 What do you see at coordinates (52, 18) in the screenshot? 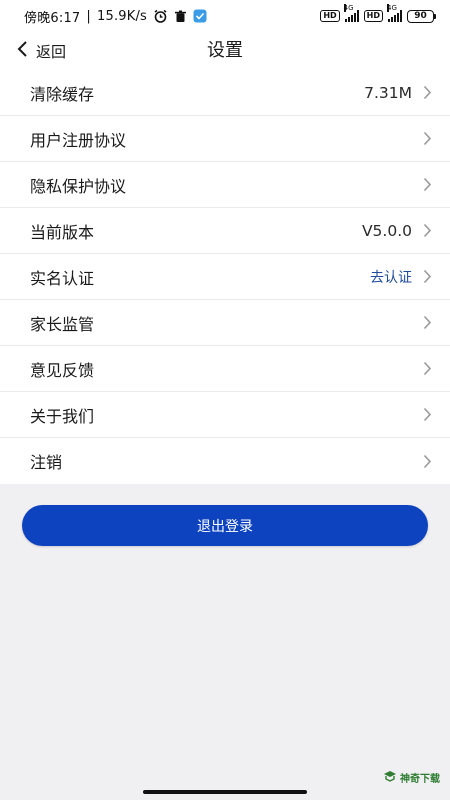
I see `status-time: 傍晚6:17` at bounding box center [52, 18].